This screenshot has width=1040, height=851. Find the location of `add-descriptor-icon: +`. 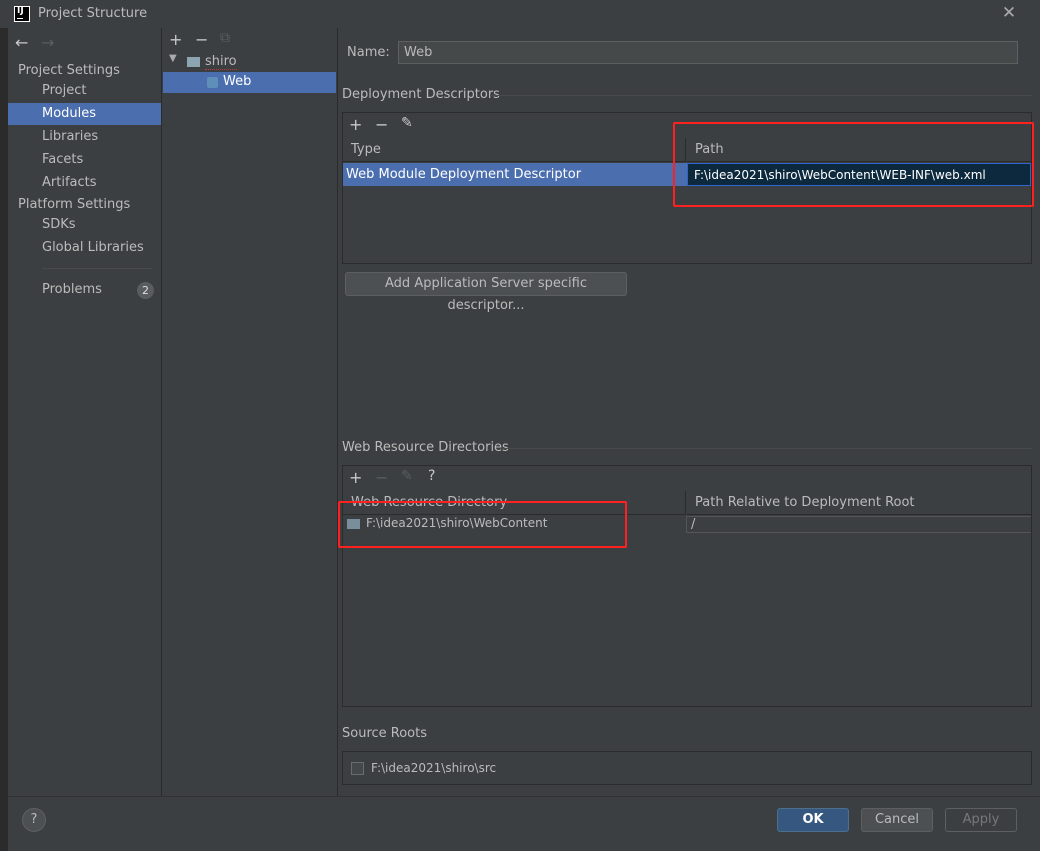

add-descriptor-icon: + is located at coordinates (355, 124).